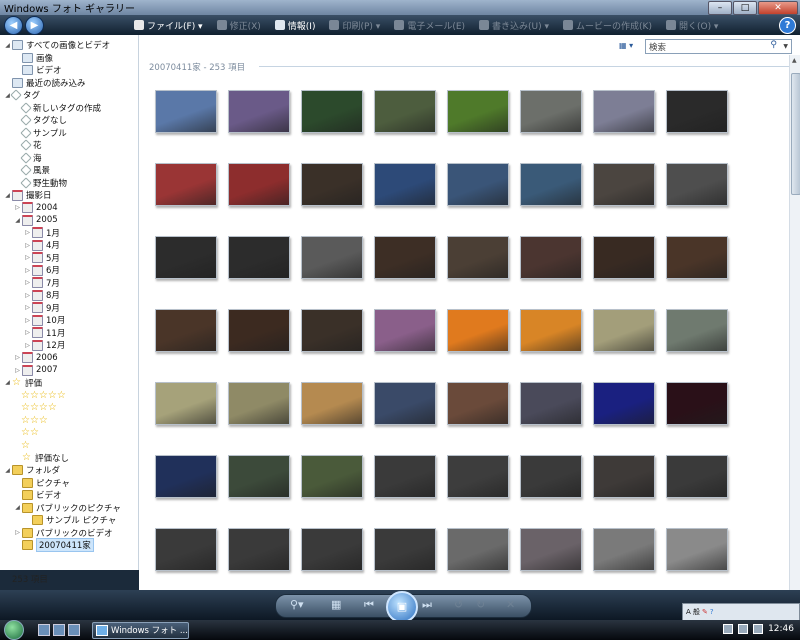  What do you see at coordinates (69, 395) in the screenshot?
I see `tree-item: ☆☆☆☆☆` at bounding box center [69, 395].